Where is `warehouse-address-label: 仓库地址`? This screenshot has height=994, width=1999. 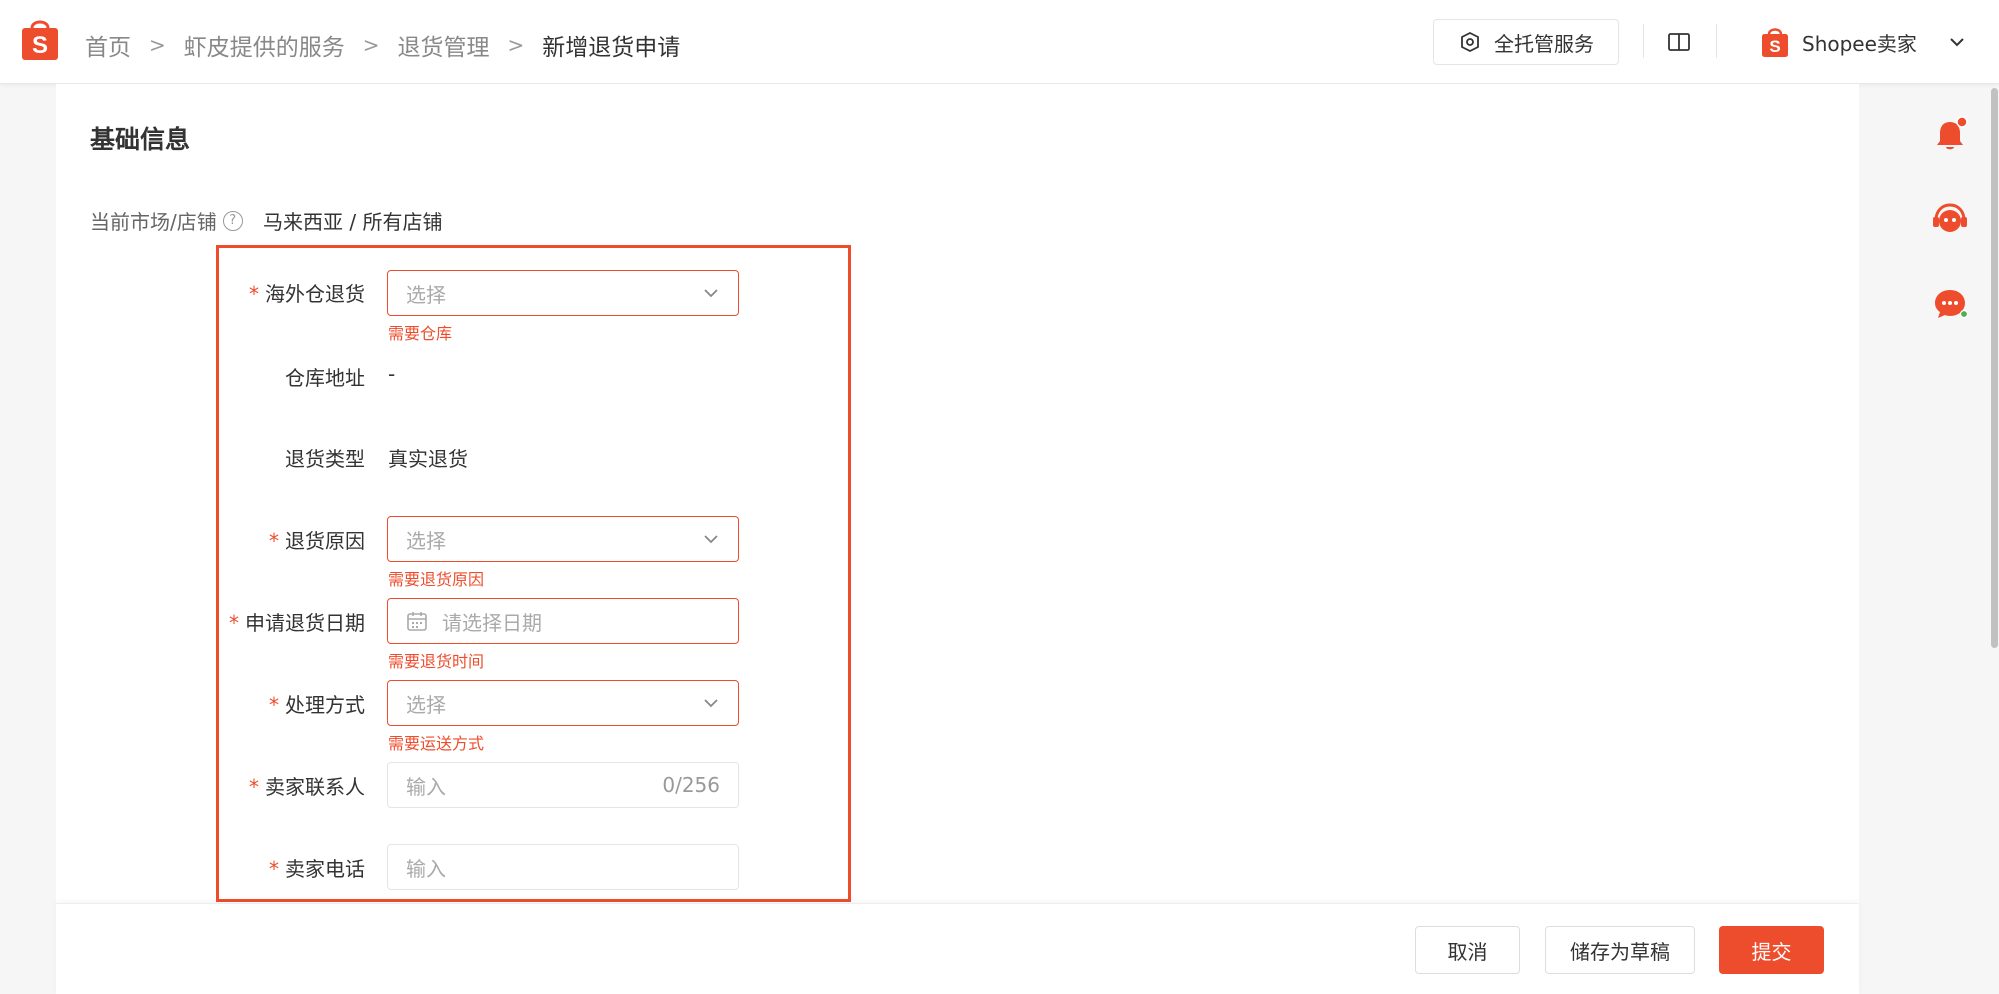 warehouse-address-label: 仓库地址 is located at coordinates (325, 378).